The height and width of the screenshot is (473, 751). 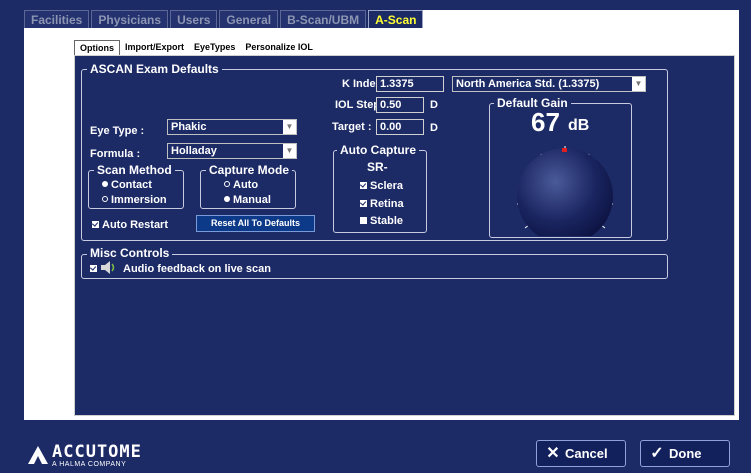 I want to click on done-label: Done, so click(x=685, y=453).